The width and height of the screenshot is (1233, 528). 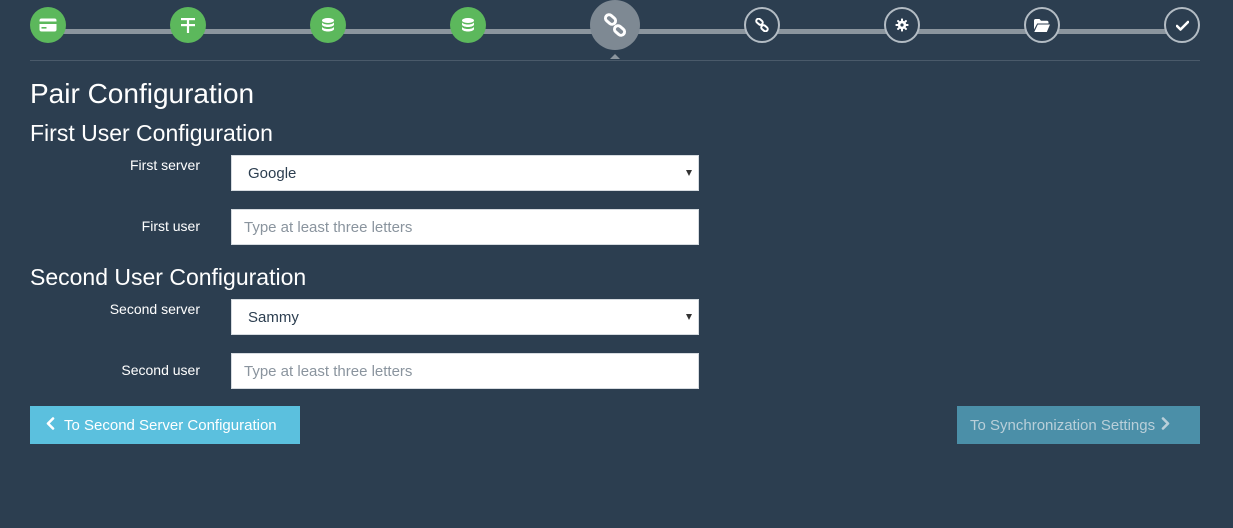 What do you see at coordinates (273, 317) in the screenshot?
I see `second-server-selected-value: Sammy` at bounding box center [273, 317].